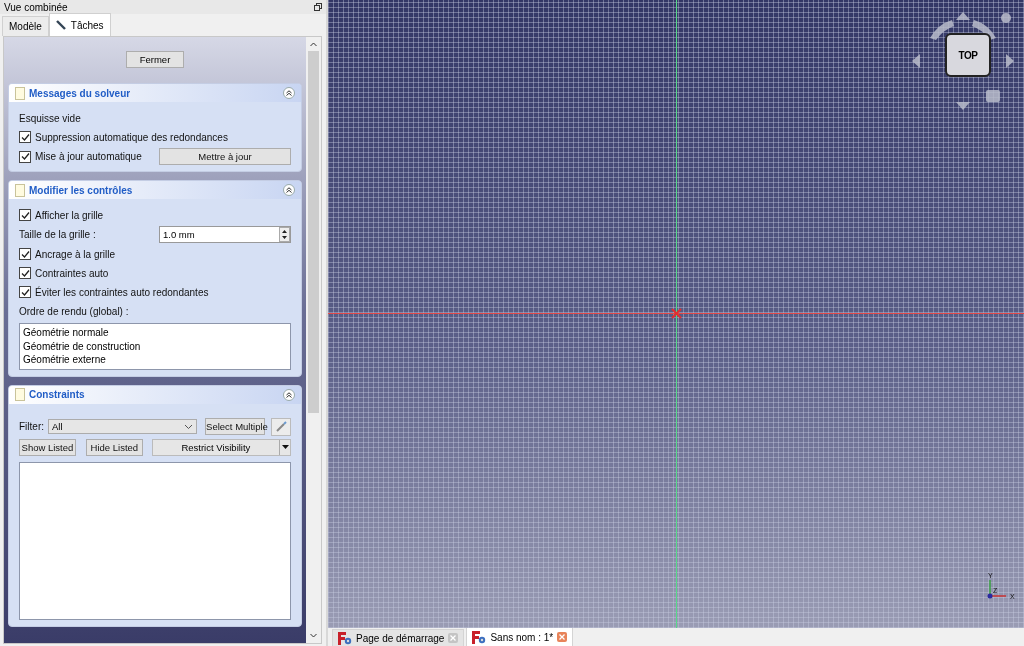  Describe the element at coordinates (997, 589) in the screenshot. I see `axis-triad-icon` at that location.